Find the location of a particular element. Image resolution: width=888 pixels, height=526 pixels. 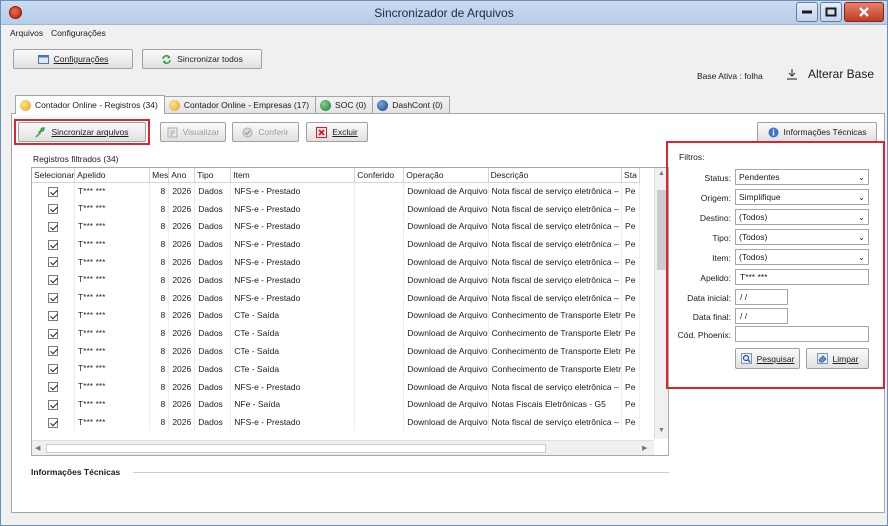

horizontal-scroll-thumb is located at coordinates (296, 448).